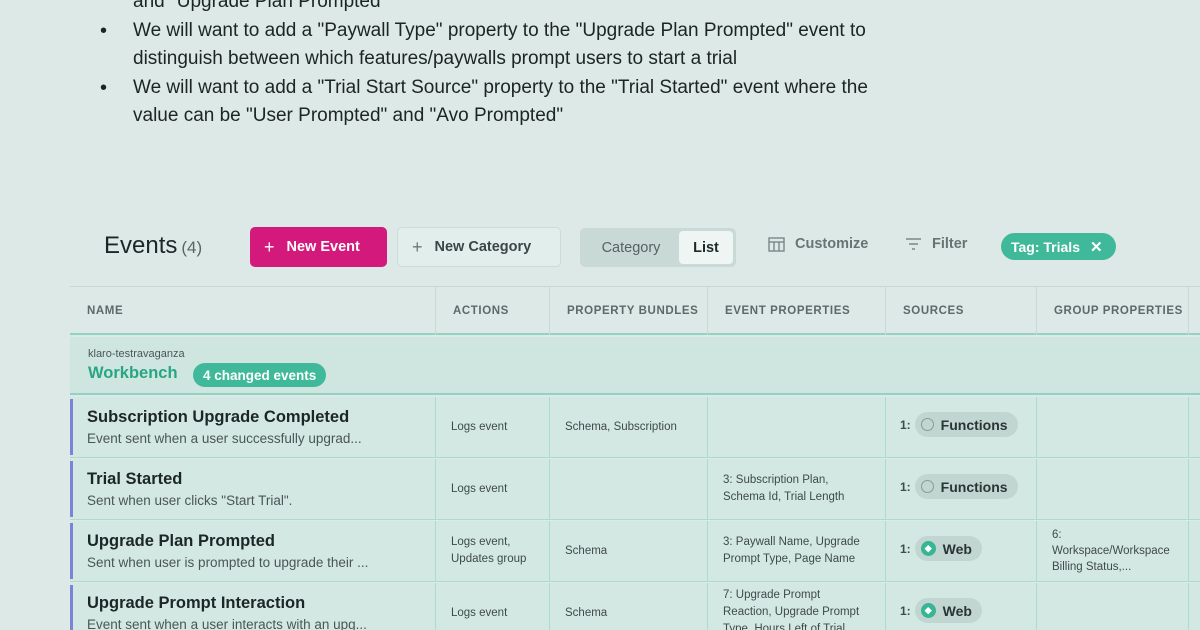  I want to click on source: 1: Functions, so click(959, 424).